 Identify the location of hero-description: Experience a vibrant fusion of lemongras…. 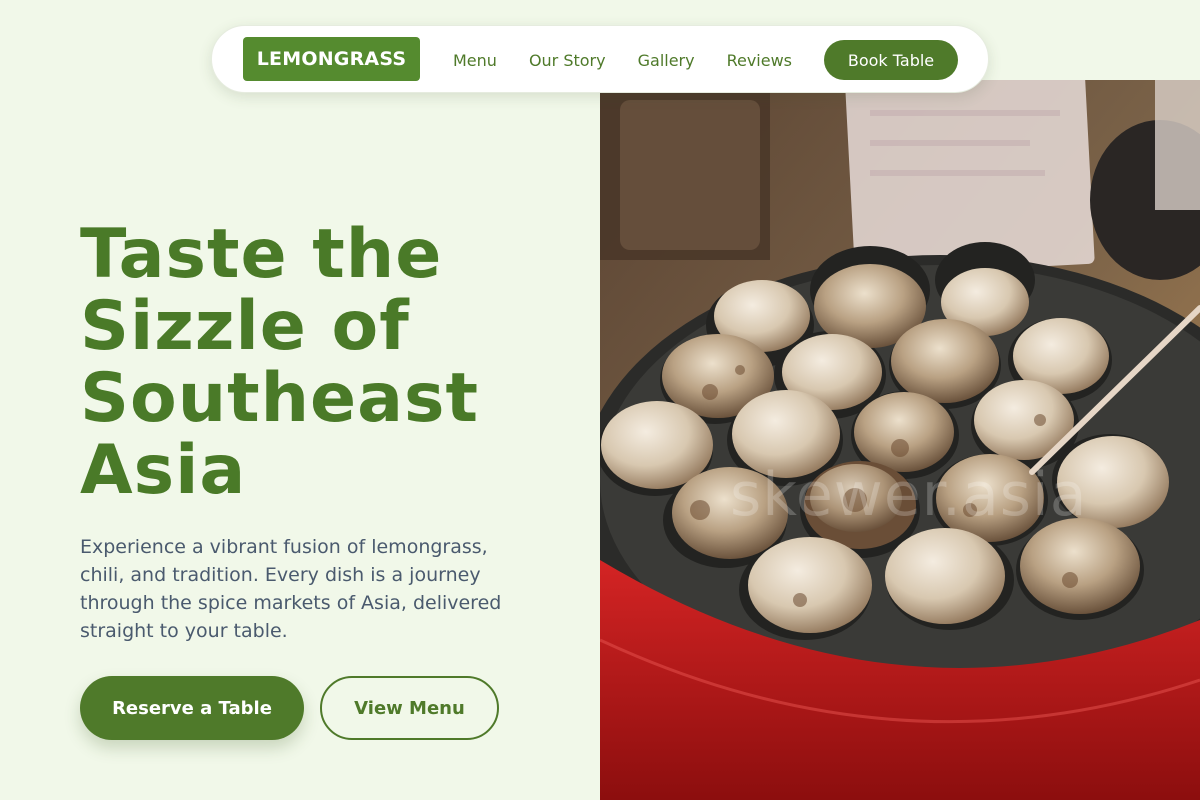
(291, 589).